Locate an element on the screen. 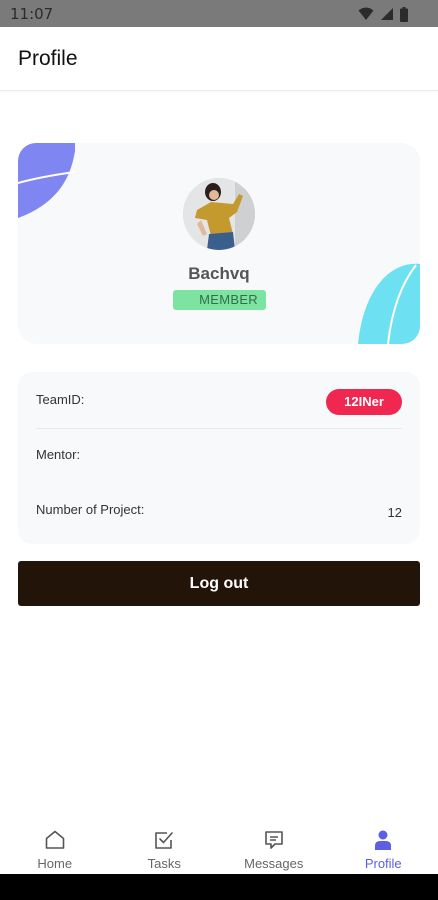 Image resolution: width=438 pixels, height=900 pixels. battery-icon is located at coordinates (404, 14).